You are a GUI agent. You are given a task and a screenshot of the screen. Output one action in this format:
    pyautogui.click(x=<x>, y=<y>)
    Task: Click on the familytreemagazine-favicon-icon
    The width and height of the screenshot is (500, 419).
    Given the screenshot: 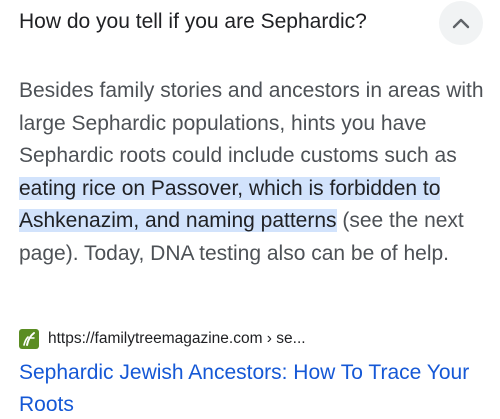 What is the action you would take?
    pyautogui.click(x=29, y=339)
    